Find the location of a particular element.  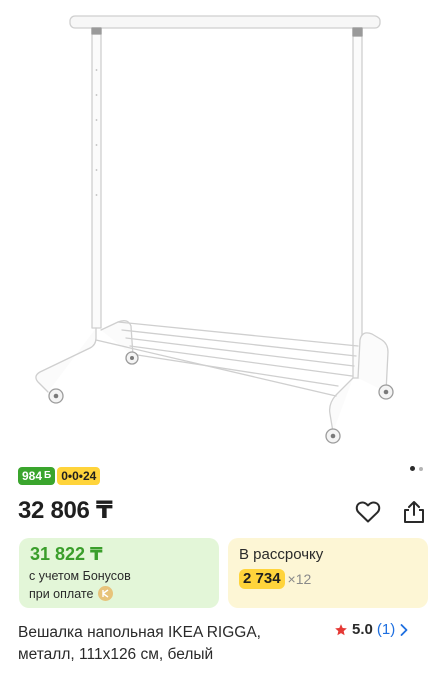

bonus-payment-line: при оплате is located at coordinates (71, 593).